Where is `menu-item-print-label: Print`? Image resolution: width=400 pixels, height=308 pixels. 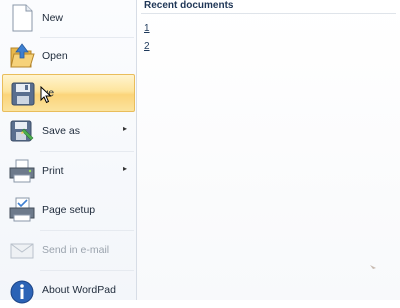
menu-item-print-label: Print is located at coordinates (53, 171).